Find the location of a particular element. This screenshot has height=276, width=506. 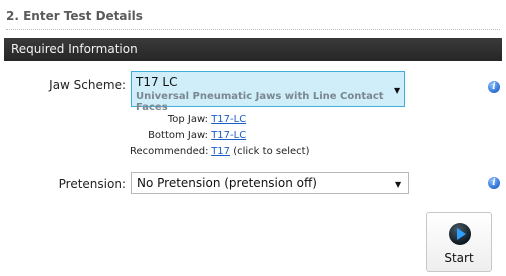

jaw-scheme-code: T17 LC is located at coordinates (157, 82).